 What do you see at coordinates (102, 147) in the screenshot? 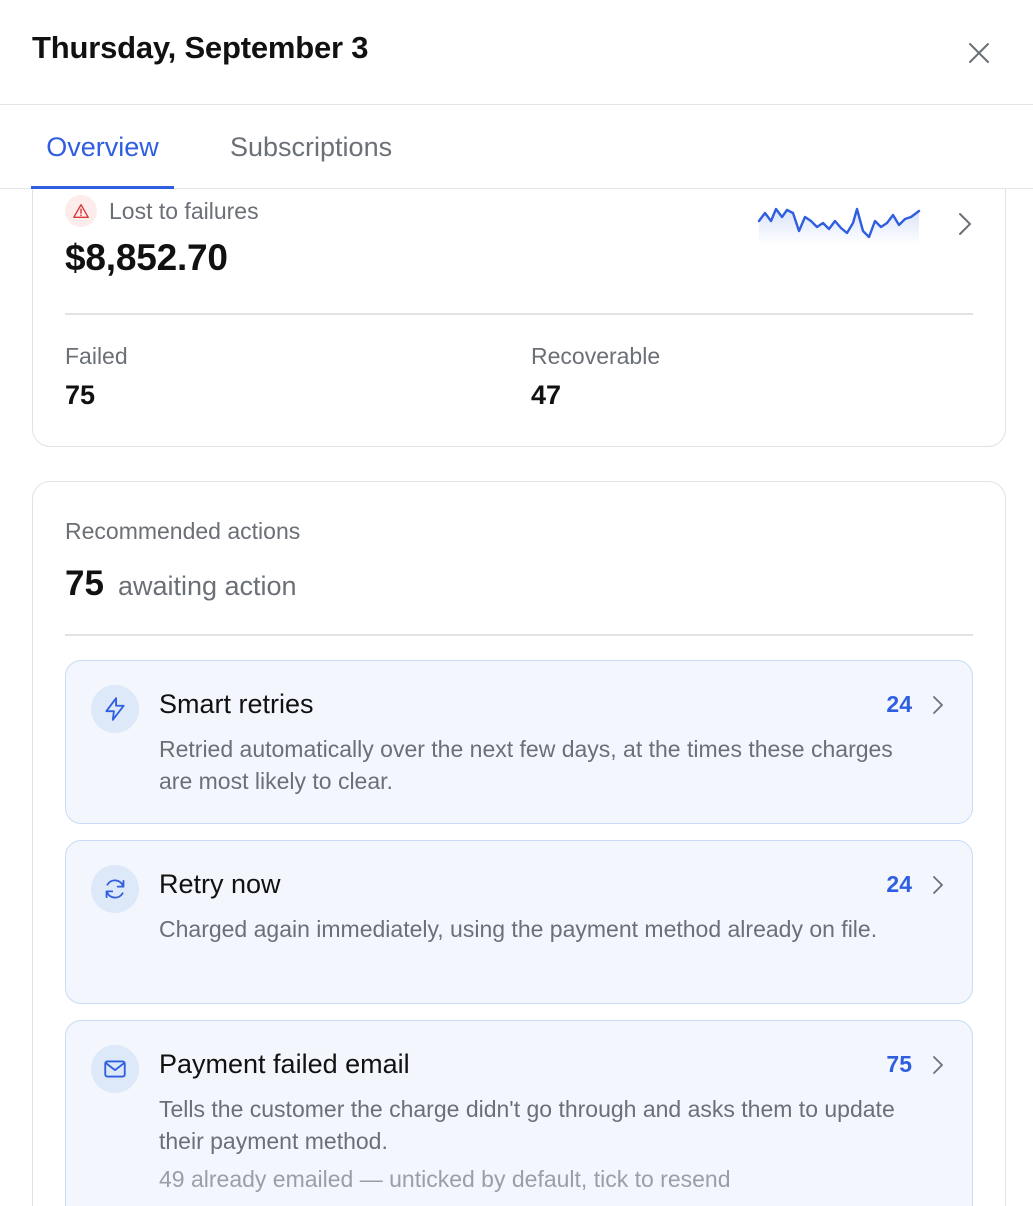
I see `tab-overview: Overview` at bounding box center [102, 147].